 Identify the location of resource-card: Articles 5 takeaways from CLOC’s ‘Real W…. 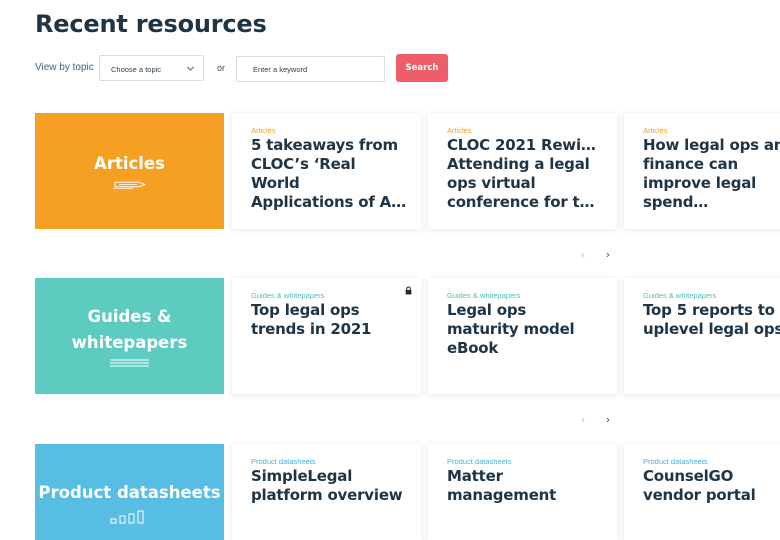
(326, 171).